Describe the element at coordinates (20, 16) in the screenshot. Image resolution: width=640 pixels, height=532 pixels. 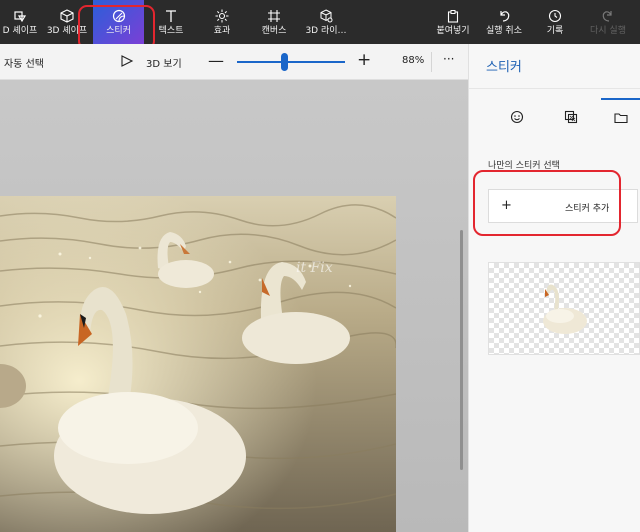
I see `shapes-icon` at that location.